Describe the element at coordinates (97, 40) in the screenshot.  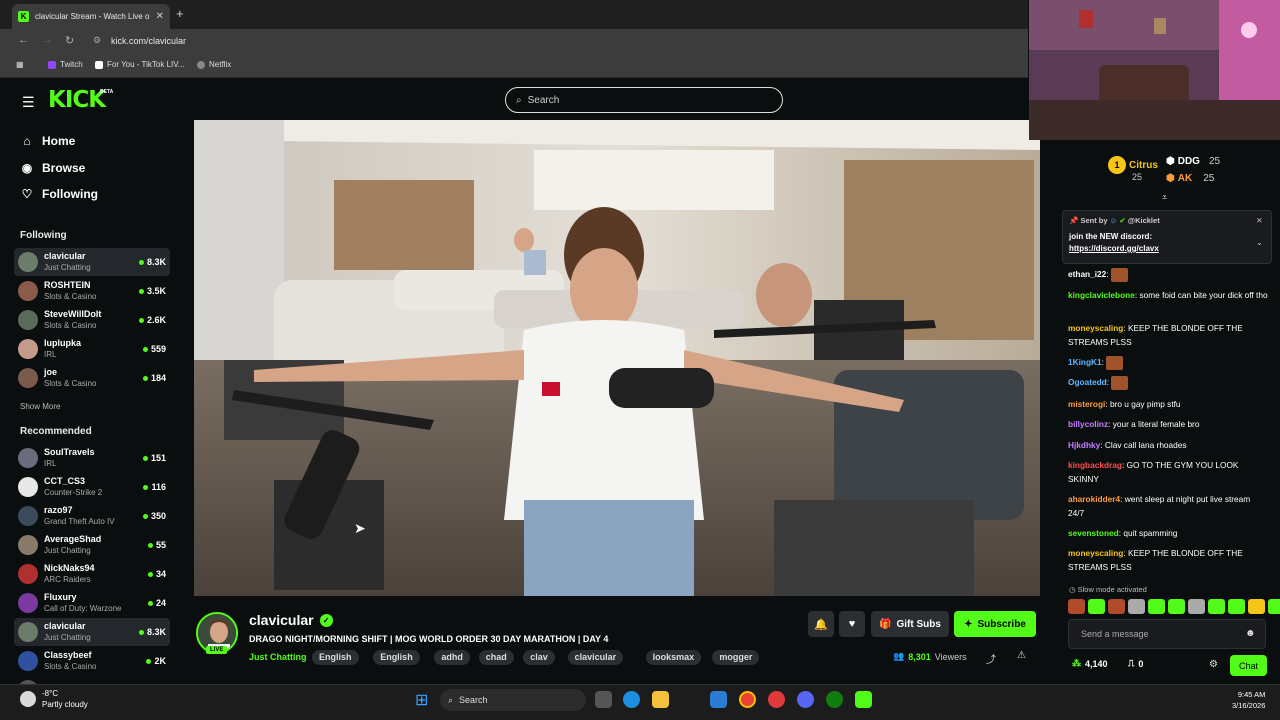
I see `site-info-icon: ⚙` at that location.